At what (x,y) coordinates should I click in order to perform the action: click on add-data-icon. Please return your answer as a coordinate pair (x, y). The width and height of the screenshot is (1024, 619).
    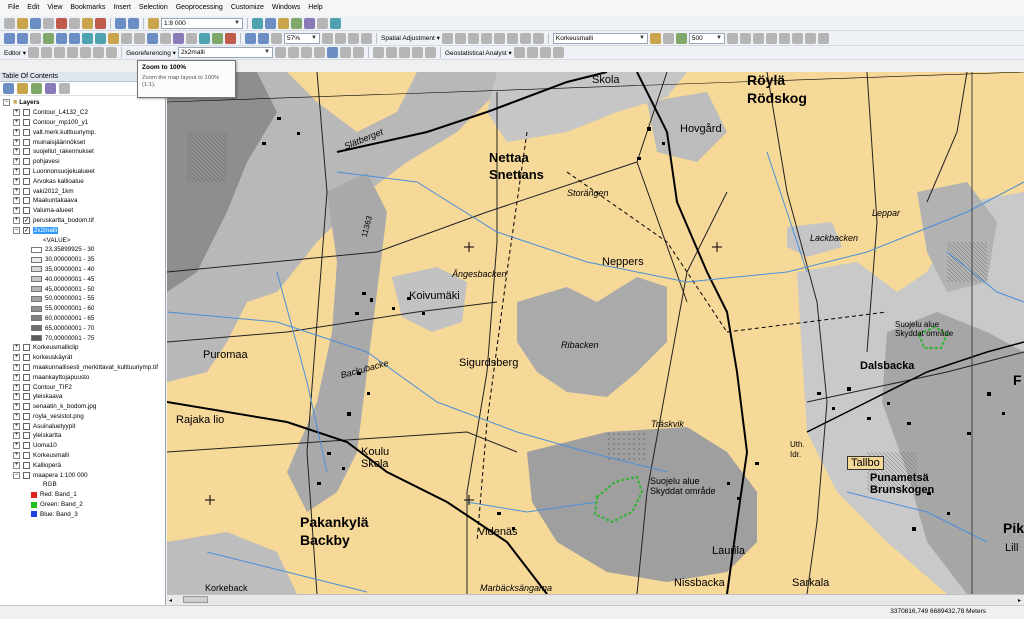
    Looking at the image, I should click on (153, 23).